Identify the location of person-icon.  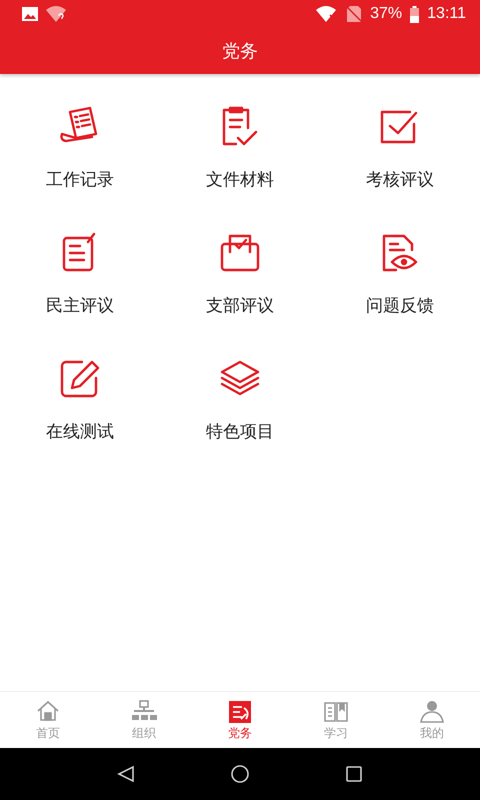
(432, 710).